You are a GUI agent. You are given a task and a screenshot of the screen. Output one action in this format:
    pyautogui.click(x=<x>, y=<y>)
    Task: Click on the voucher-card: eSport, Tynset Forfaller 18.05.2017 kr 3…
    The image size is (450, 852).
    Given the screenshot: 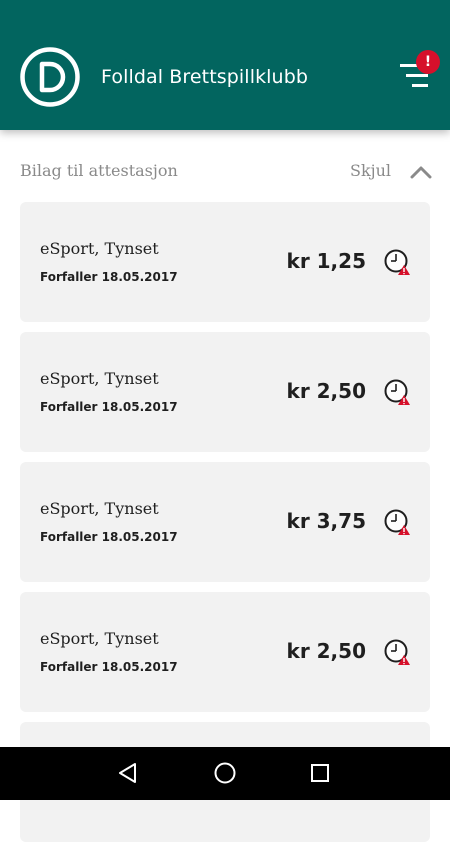 What is the action you would take?
    pyautogui.click(x=225, y=522)
    